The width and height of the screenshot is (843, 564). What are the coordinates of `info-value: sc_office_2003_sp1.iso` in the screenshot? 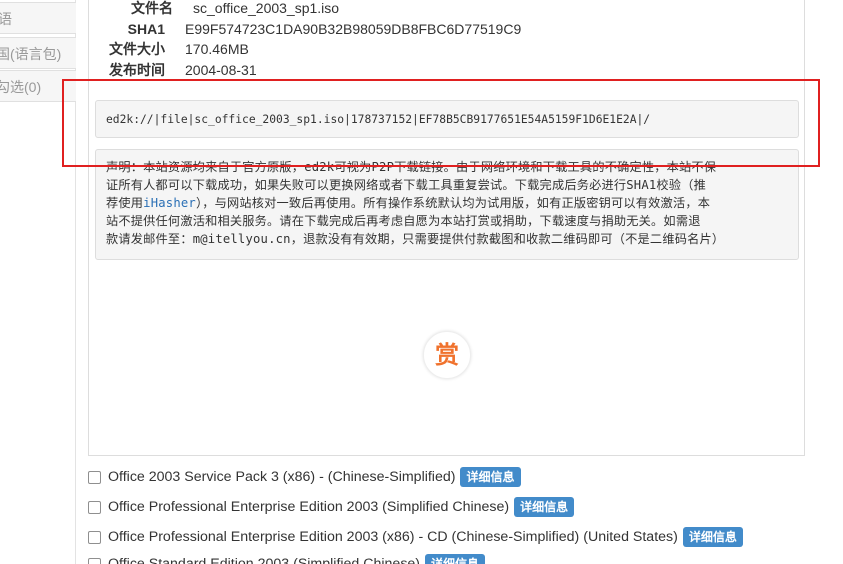 It's located at (266, 8).